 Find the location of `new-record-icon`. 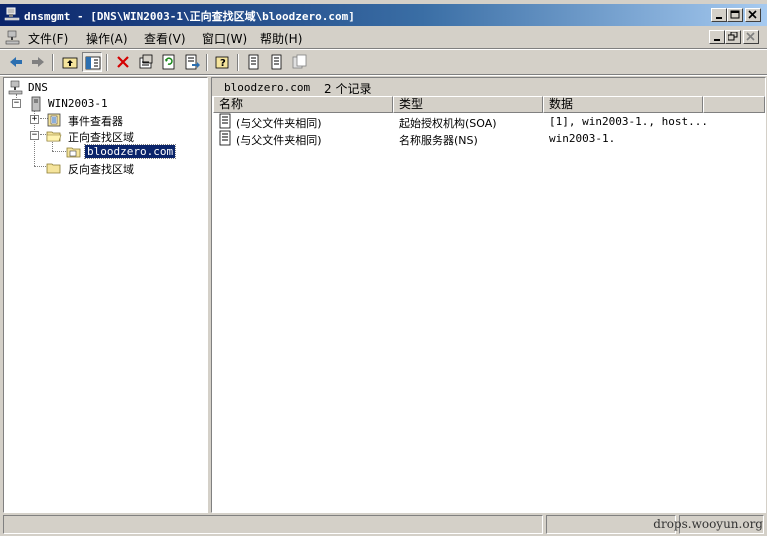

new-record-icon is located at coordinates (253, 62).